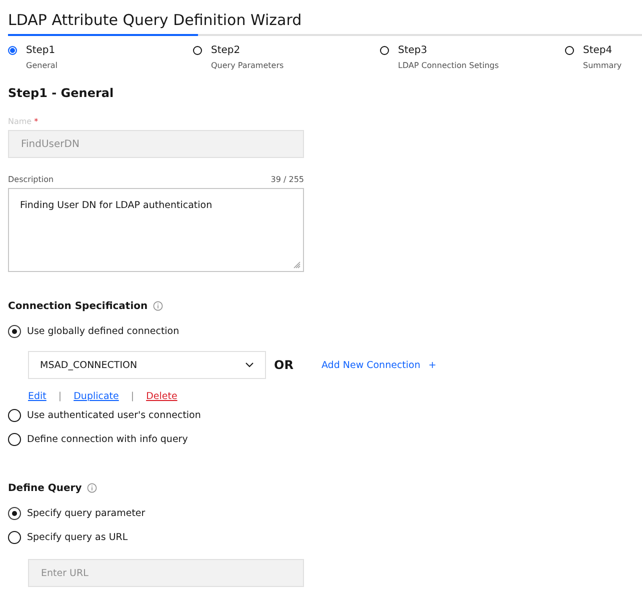 The height and width of the screenshot is (613, 642). Describe the element at coordinates (61, 93) in the screenshot. I see `section-title: Step1 - General` at that location.